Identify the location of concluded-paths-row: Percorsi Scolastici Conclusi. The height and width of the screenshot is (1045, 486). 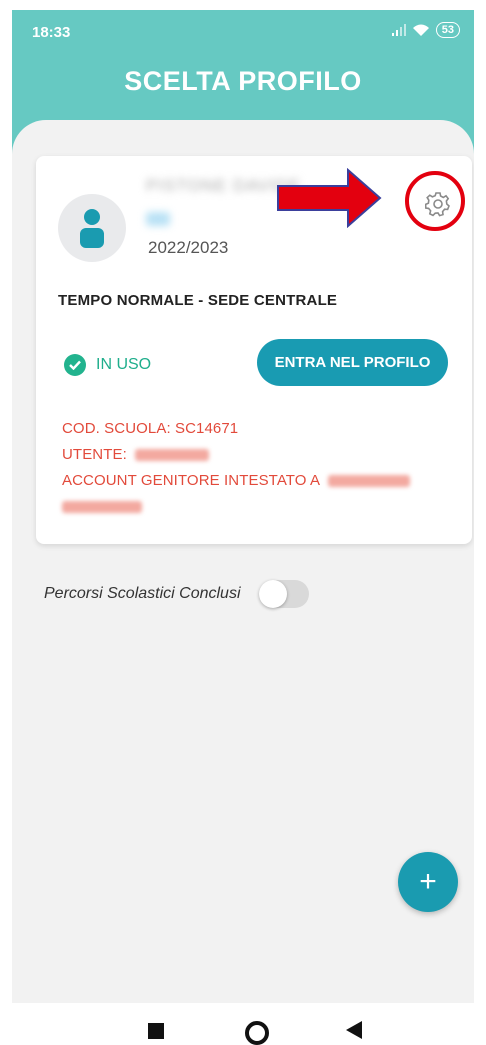
(176, 594).